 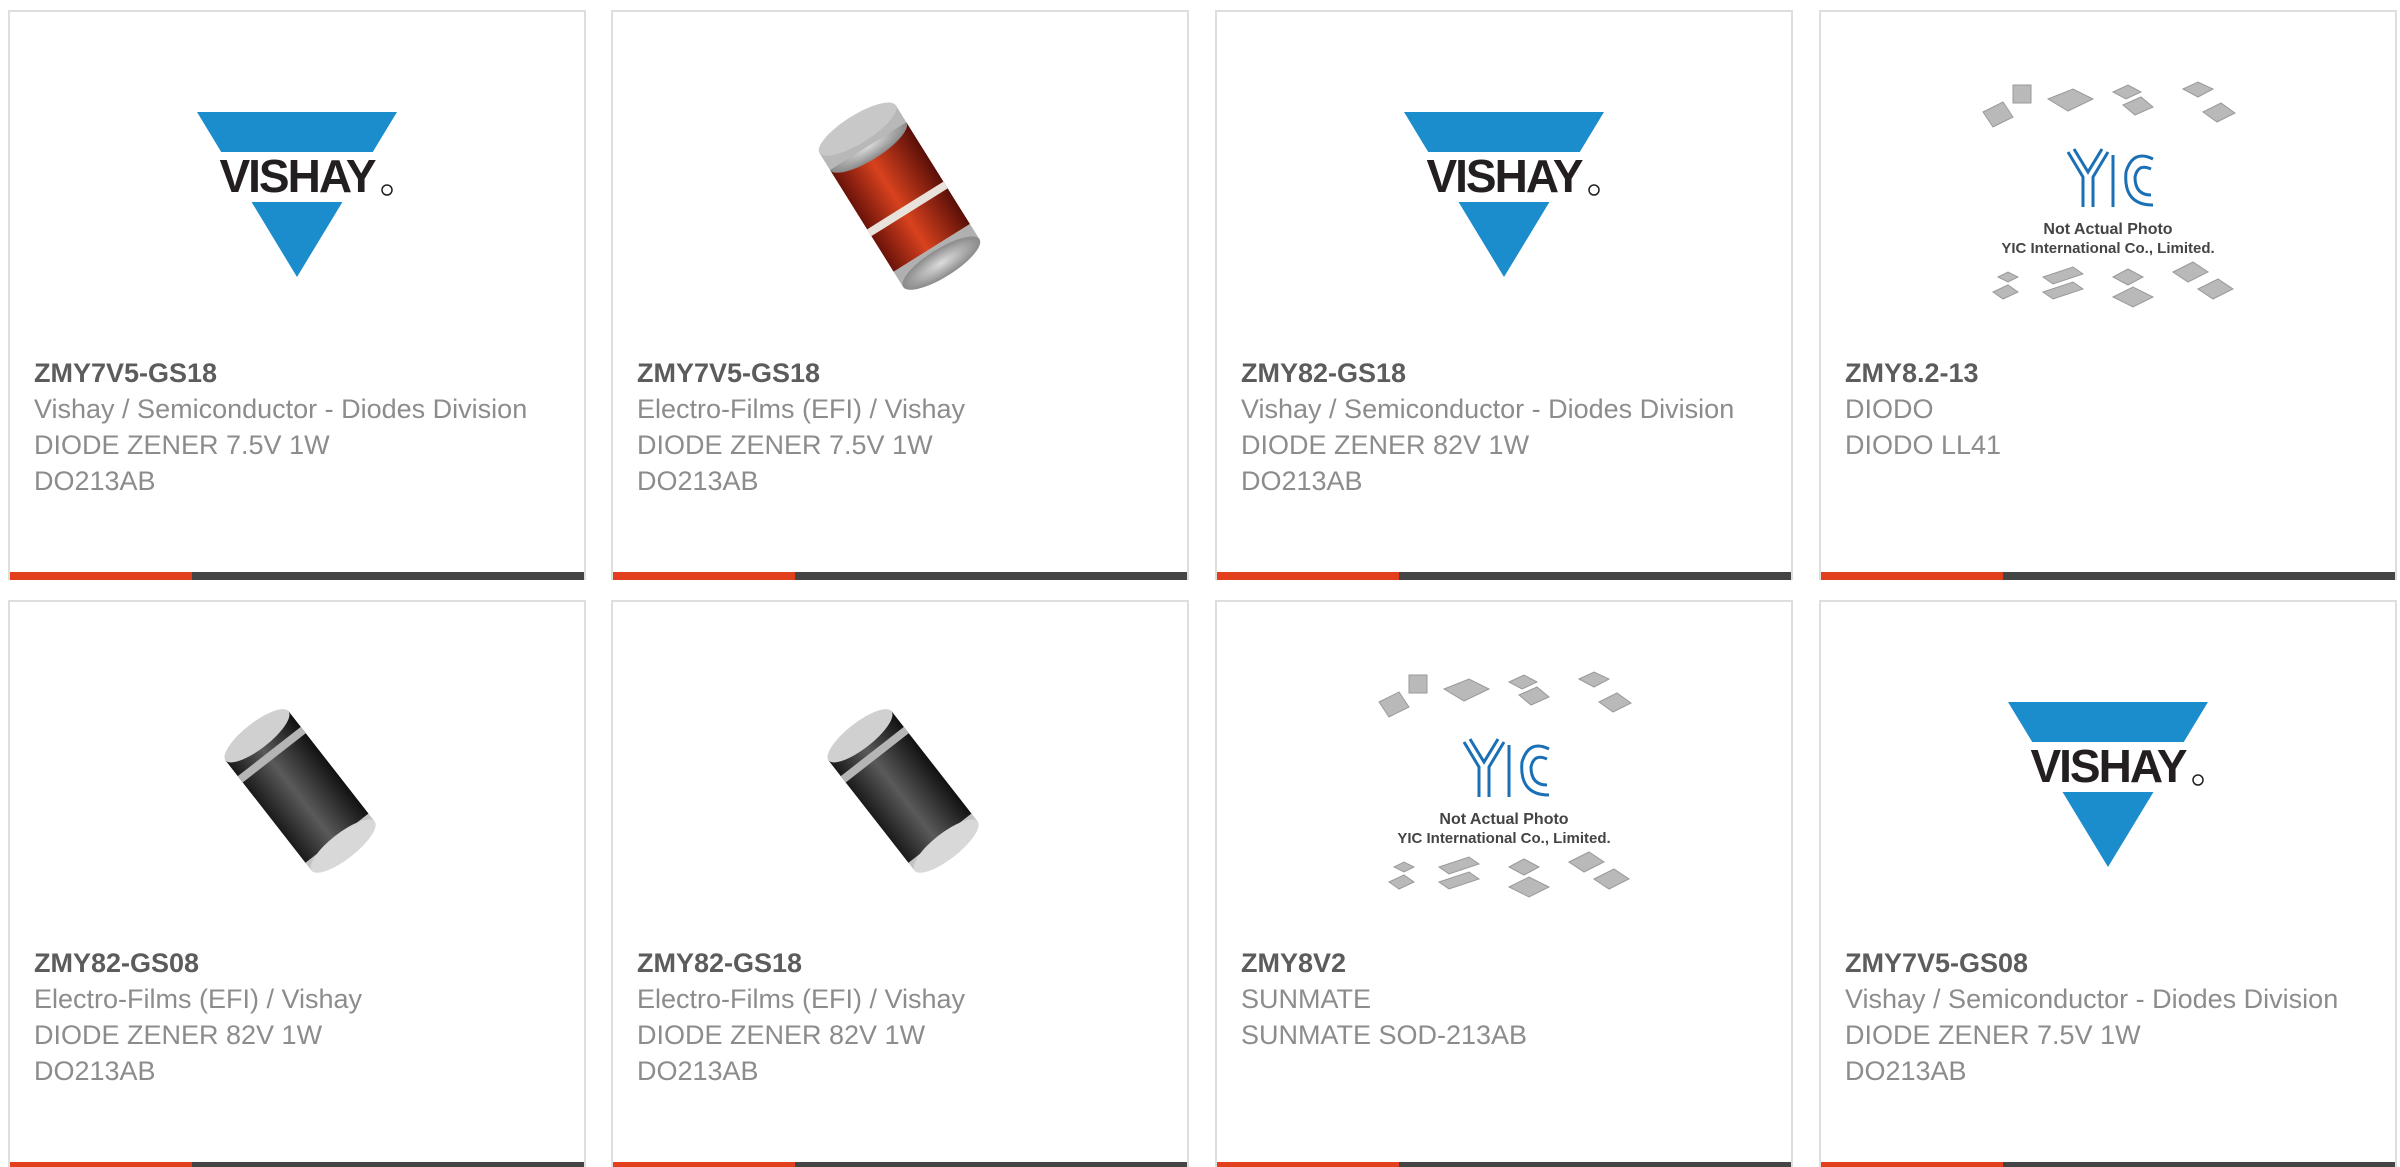 I want to click on product-info: ZMY8V2 SUNMATE SUNMATE SOD-213AB, so click(x=1504, y=999).